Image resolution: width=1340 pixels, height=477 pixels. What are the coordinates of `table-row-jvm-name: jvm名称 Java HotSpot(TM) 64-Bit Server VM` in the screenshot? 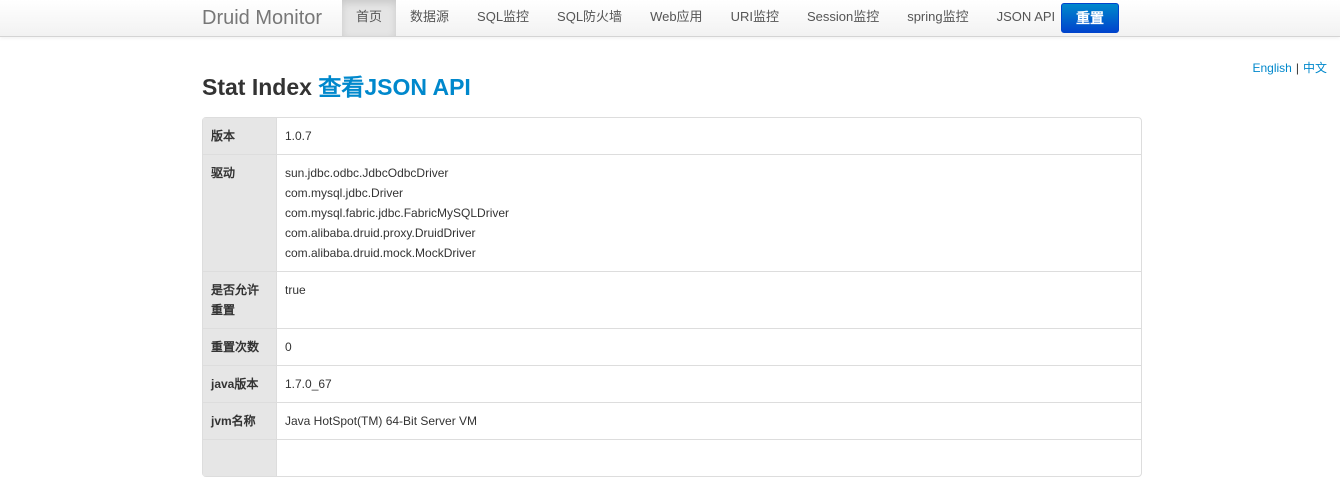 It's located at (672, 420).